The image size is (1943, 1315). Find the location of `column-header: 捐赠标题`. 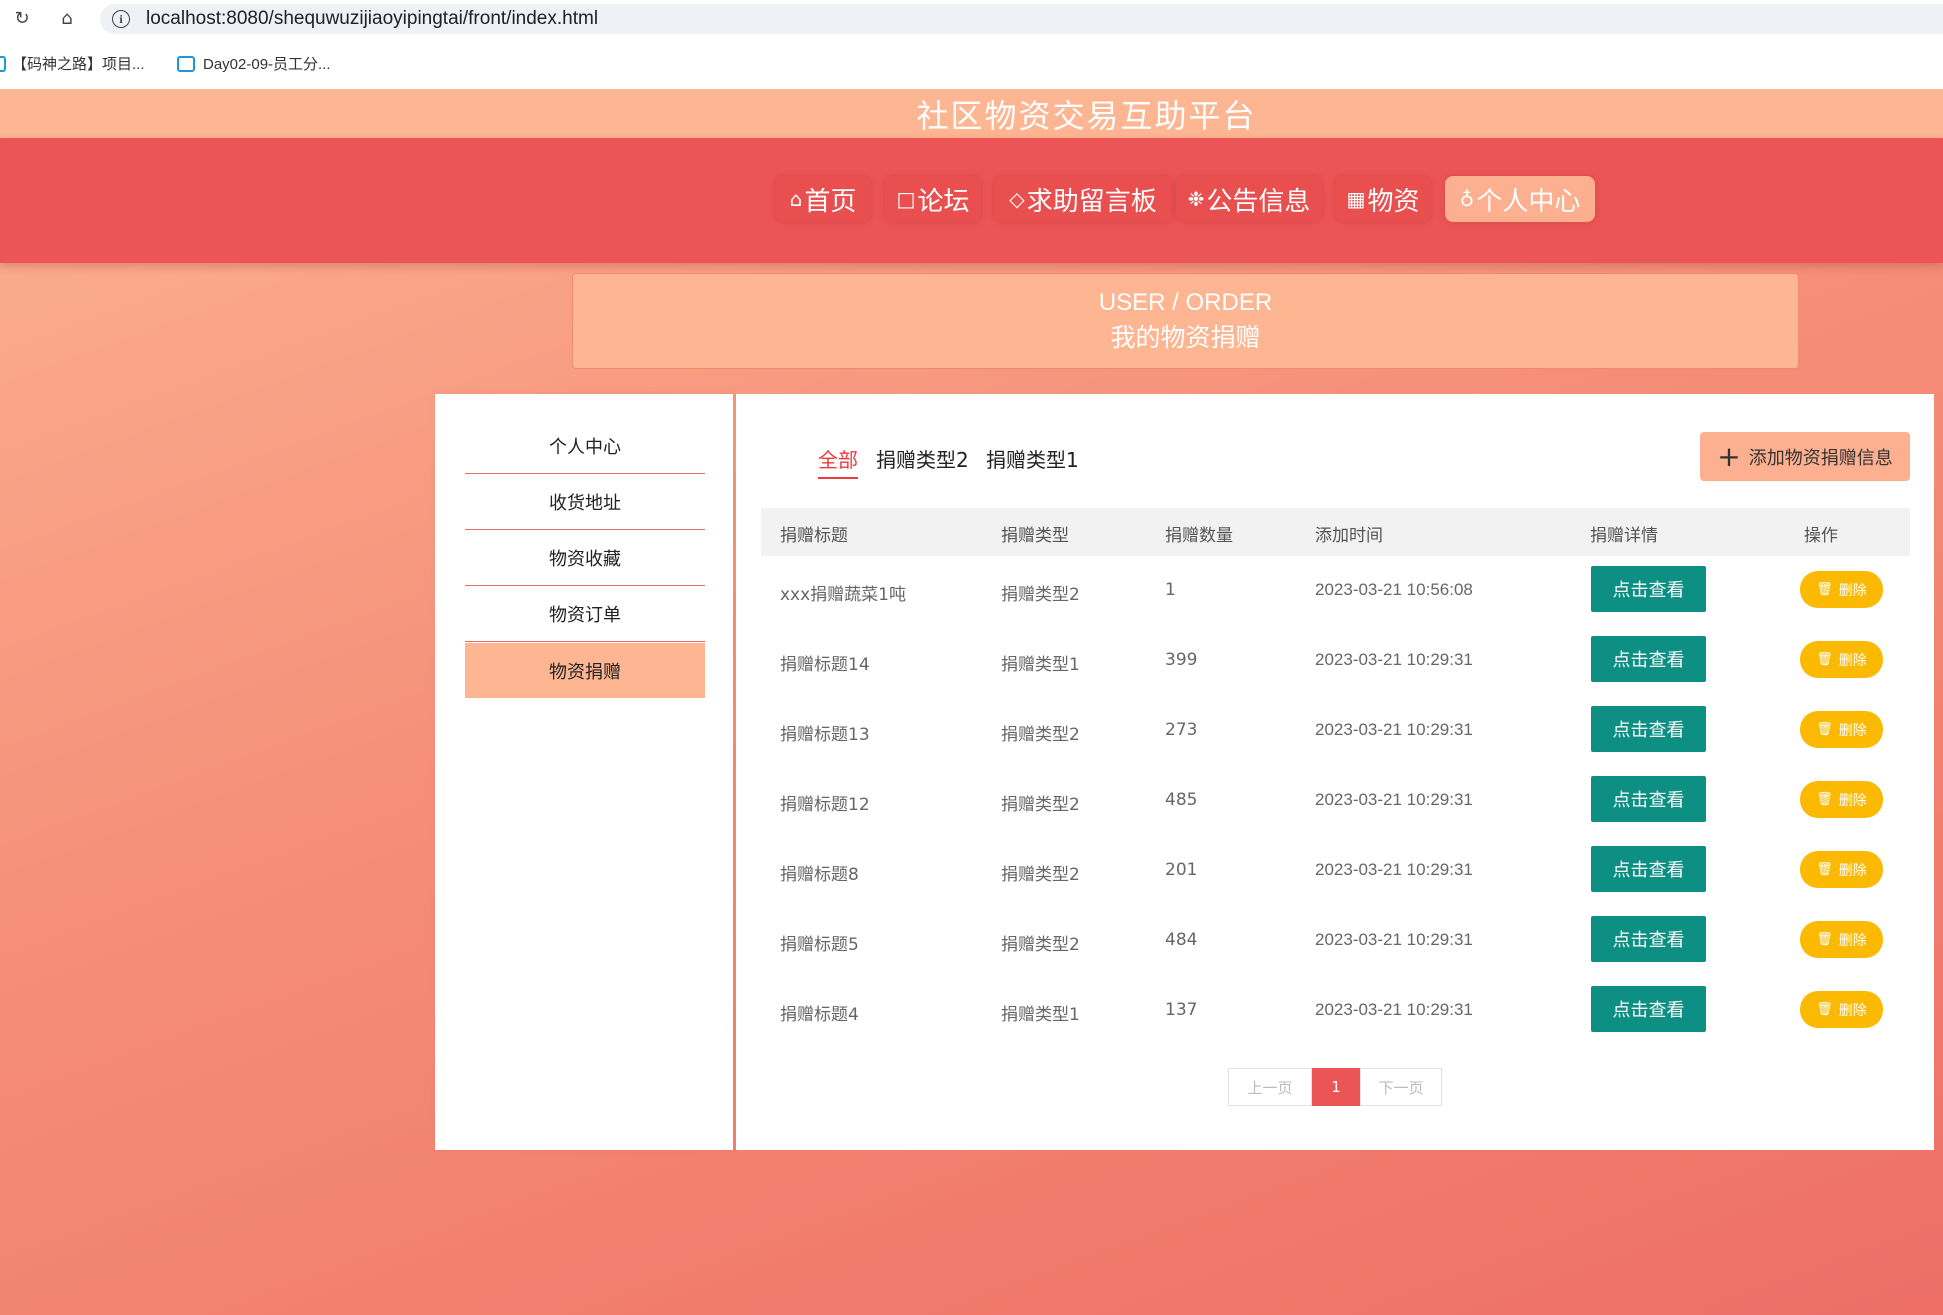

column-header: 捐赠标题 is located at coordinates (814, 536).